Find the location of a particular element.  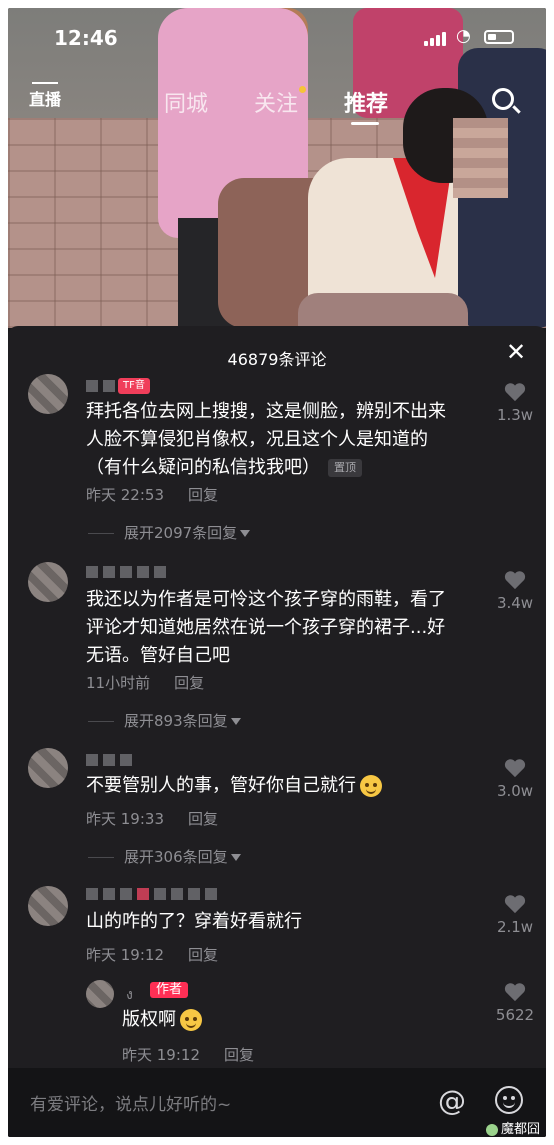

comment-line: 无语。管好自己吧 is located at coordinates (158, 655).